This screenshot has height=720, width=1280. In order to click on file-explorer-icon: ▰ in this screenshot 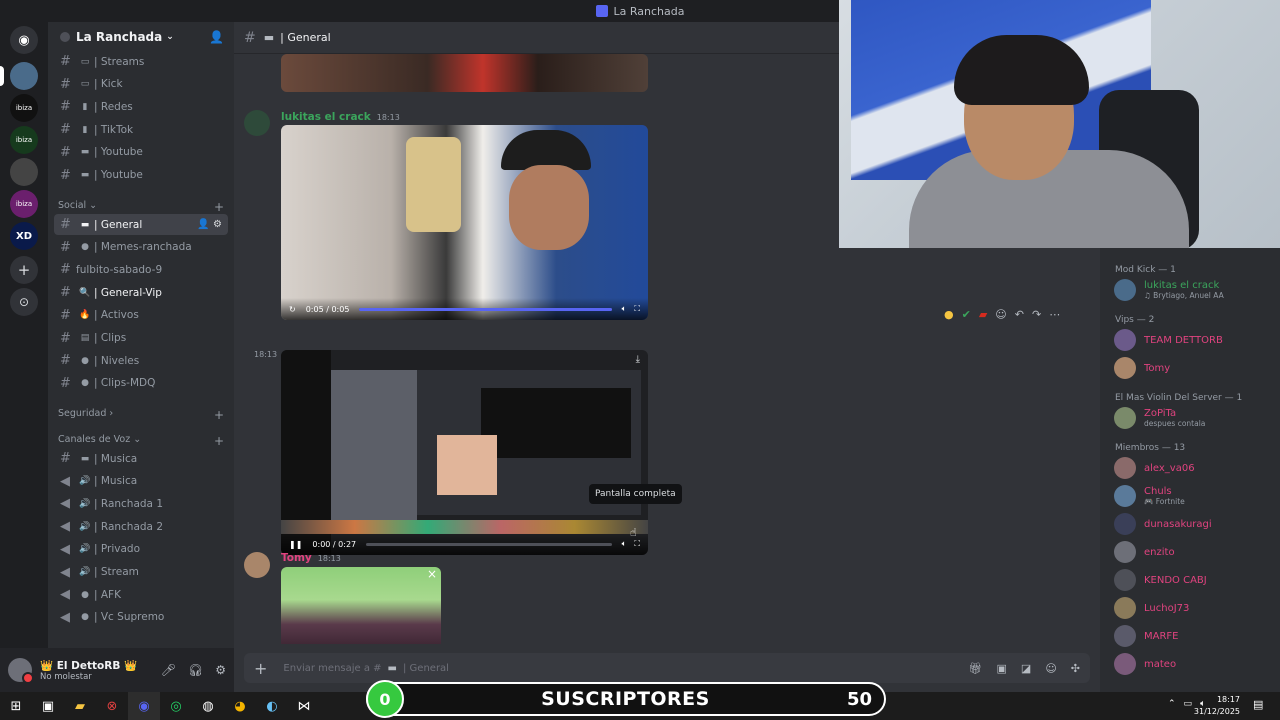, I will do `click(80, 706)`.